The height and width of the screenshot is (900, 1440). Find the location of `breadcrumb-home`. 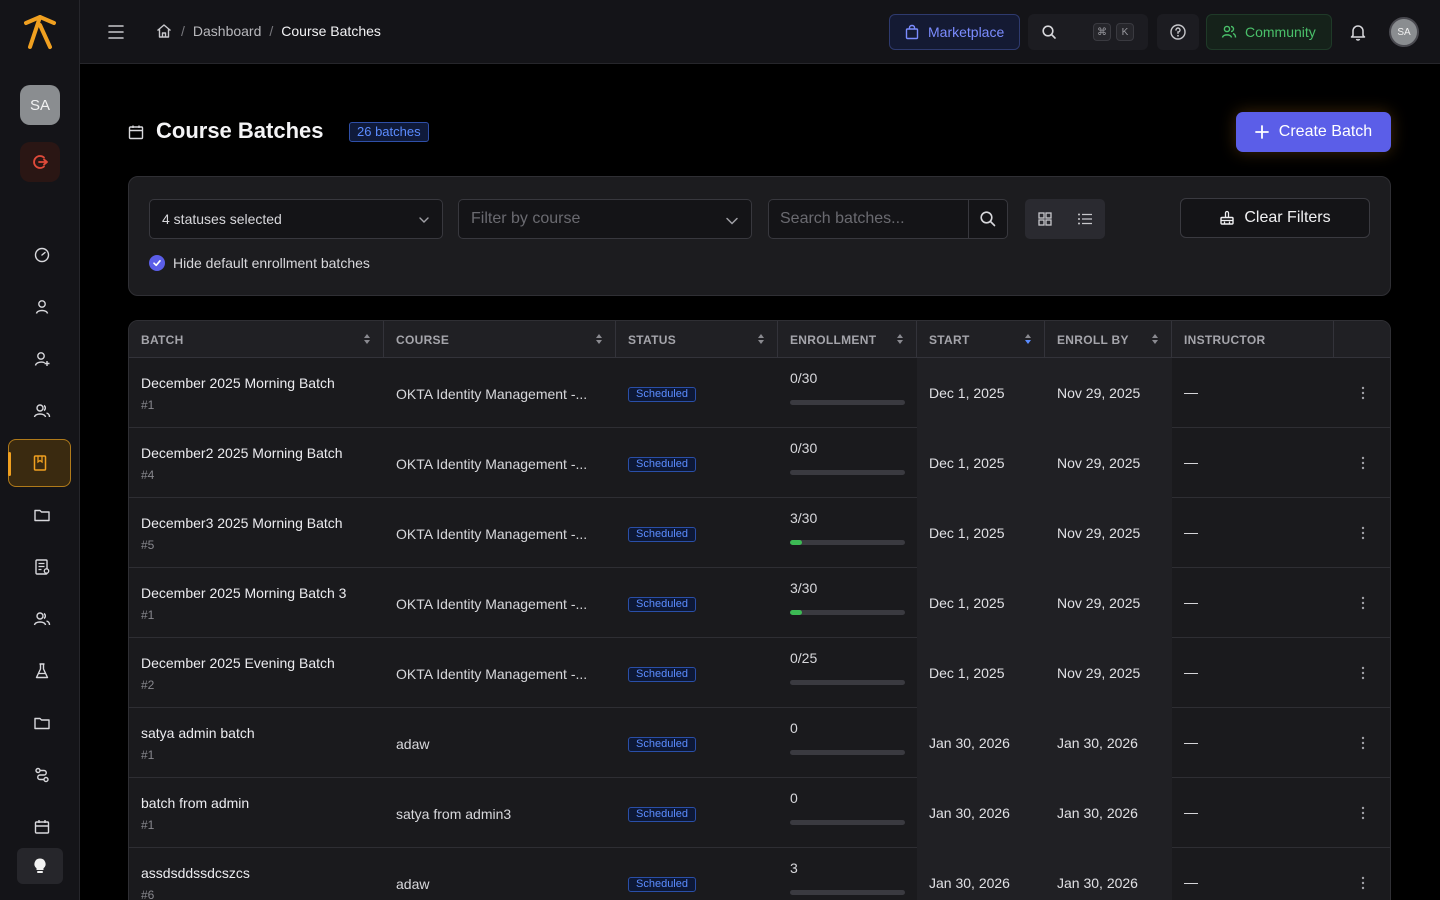

breadcrumb-home is located at coordinates (164, 31).